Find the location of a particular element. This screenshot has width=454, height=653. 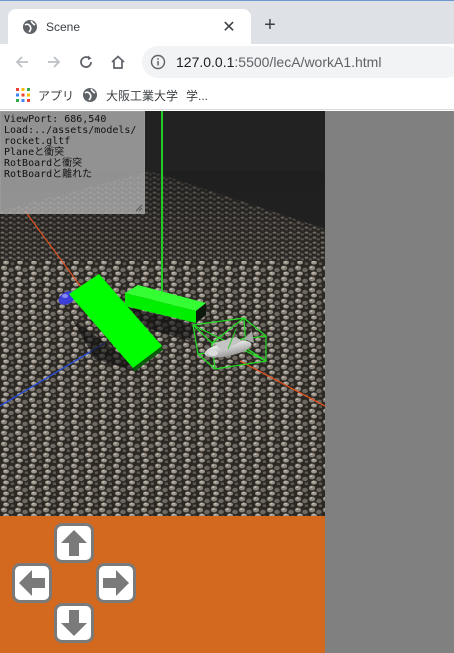

up-arrow-button is located at coordinates (74, 543).